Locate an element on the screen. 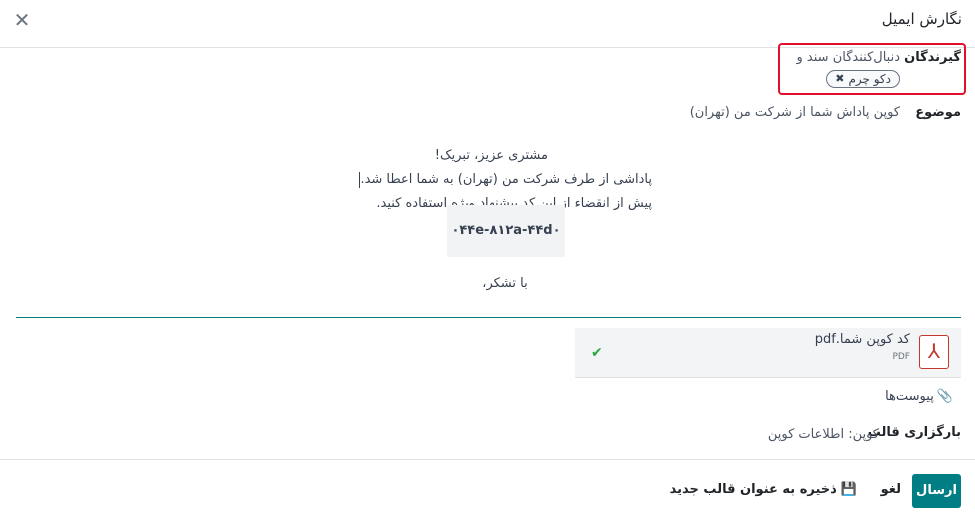 The height and width of the screenshot is (522, 975). dialog-title: نگارش ایمیل is located at coordinates (921, 19).